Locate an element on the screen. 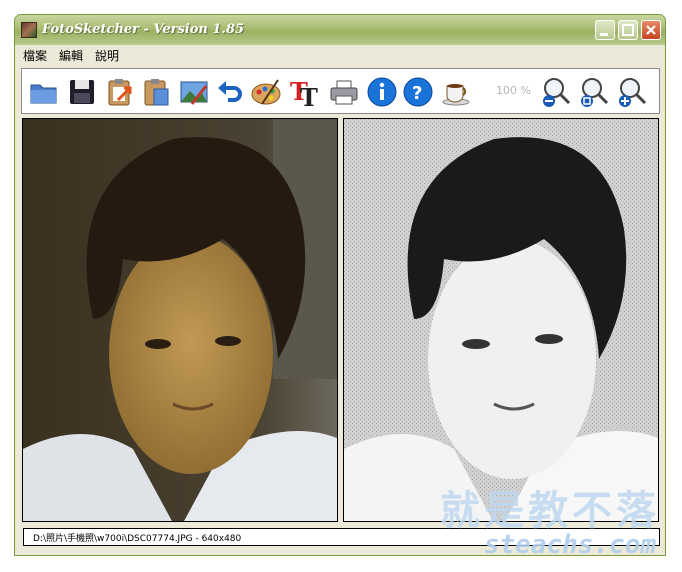 This screenshot has width=682, height=572. edit-picture-button is located at coordinates (194, 92).